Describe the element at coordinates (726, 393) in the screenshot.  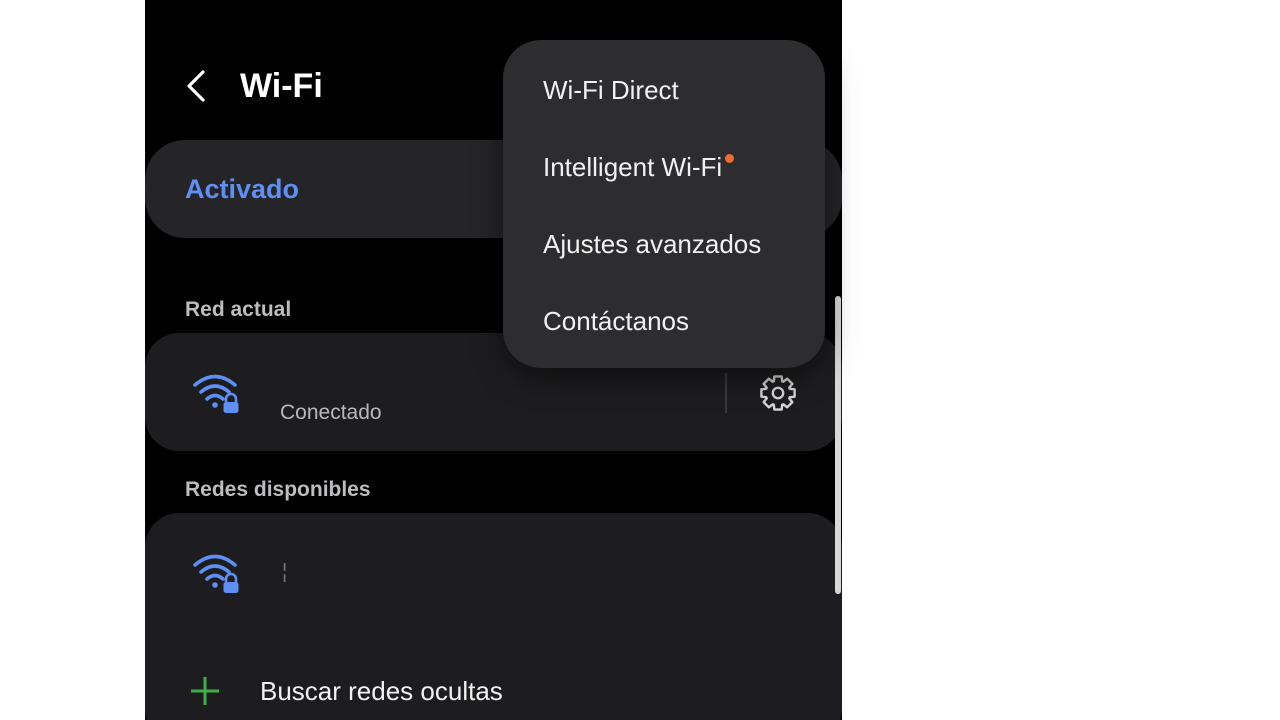
I see `row-divider` at that location.